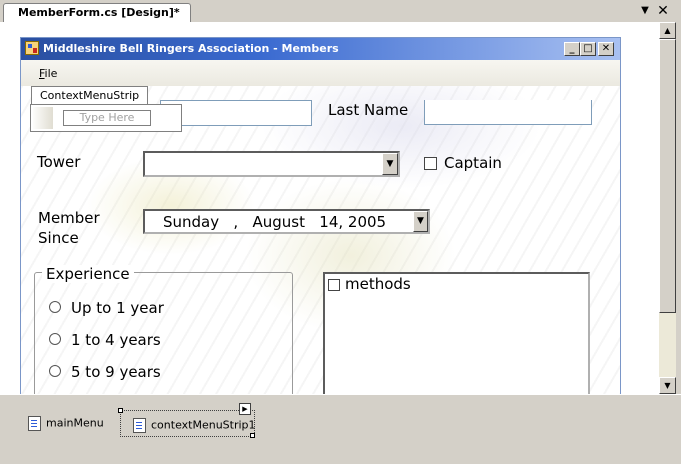  Describe the element at coordinates (334, 285) in the screenshot. I see `methods-checkbox` at that location.